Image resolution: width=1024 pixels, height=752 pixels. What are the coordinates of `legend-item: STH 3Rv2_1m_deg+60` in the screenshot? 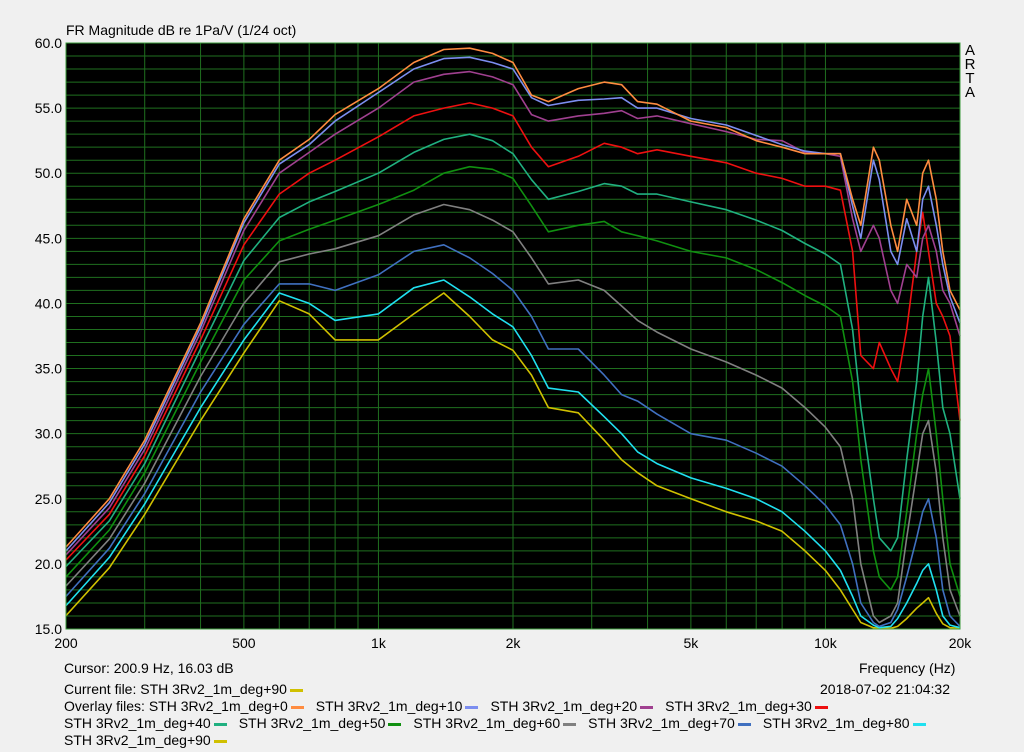 It's located at (495, 723).